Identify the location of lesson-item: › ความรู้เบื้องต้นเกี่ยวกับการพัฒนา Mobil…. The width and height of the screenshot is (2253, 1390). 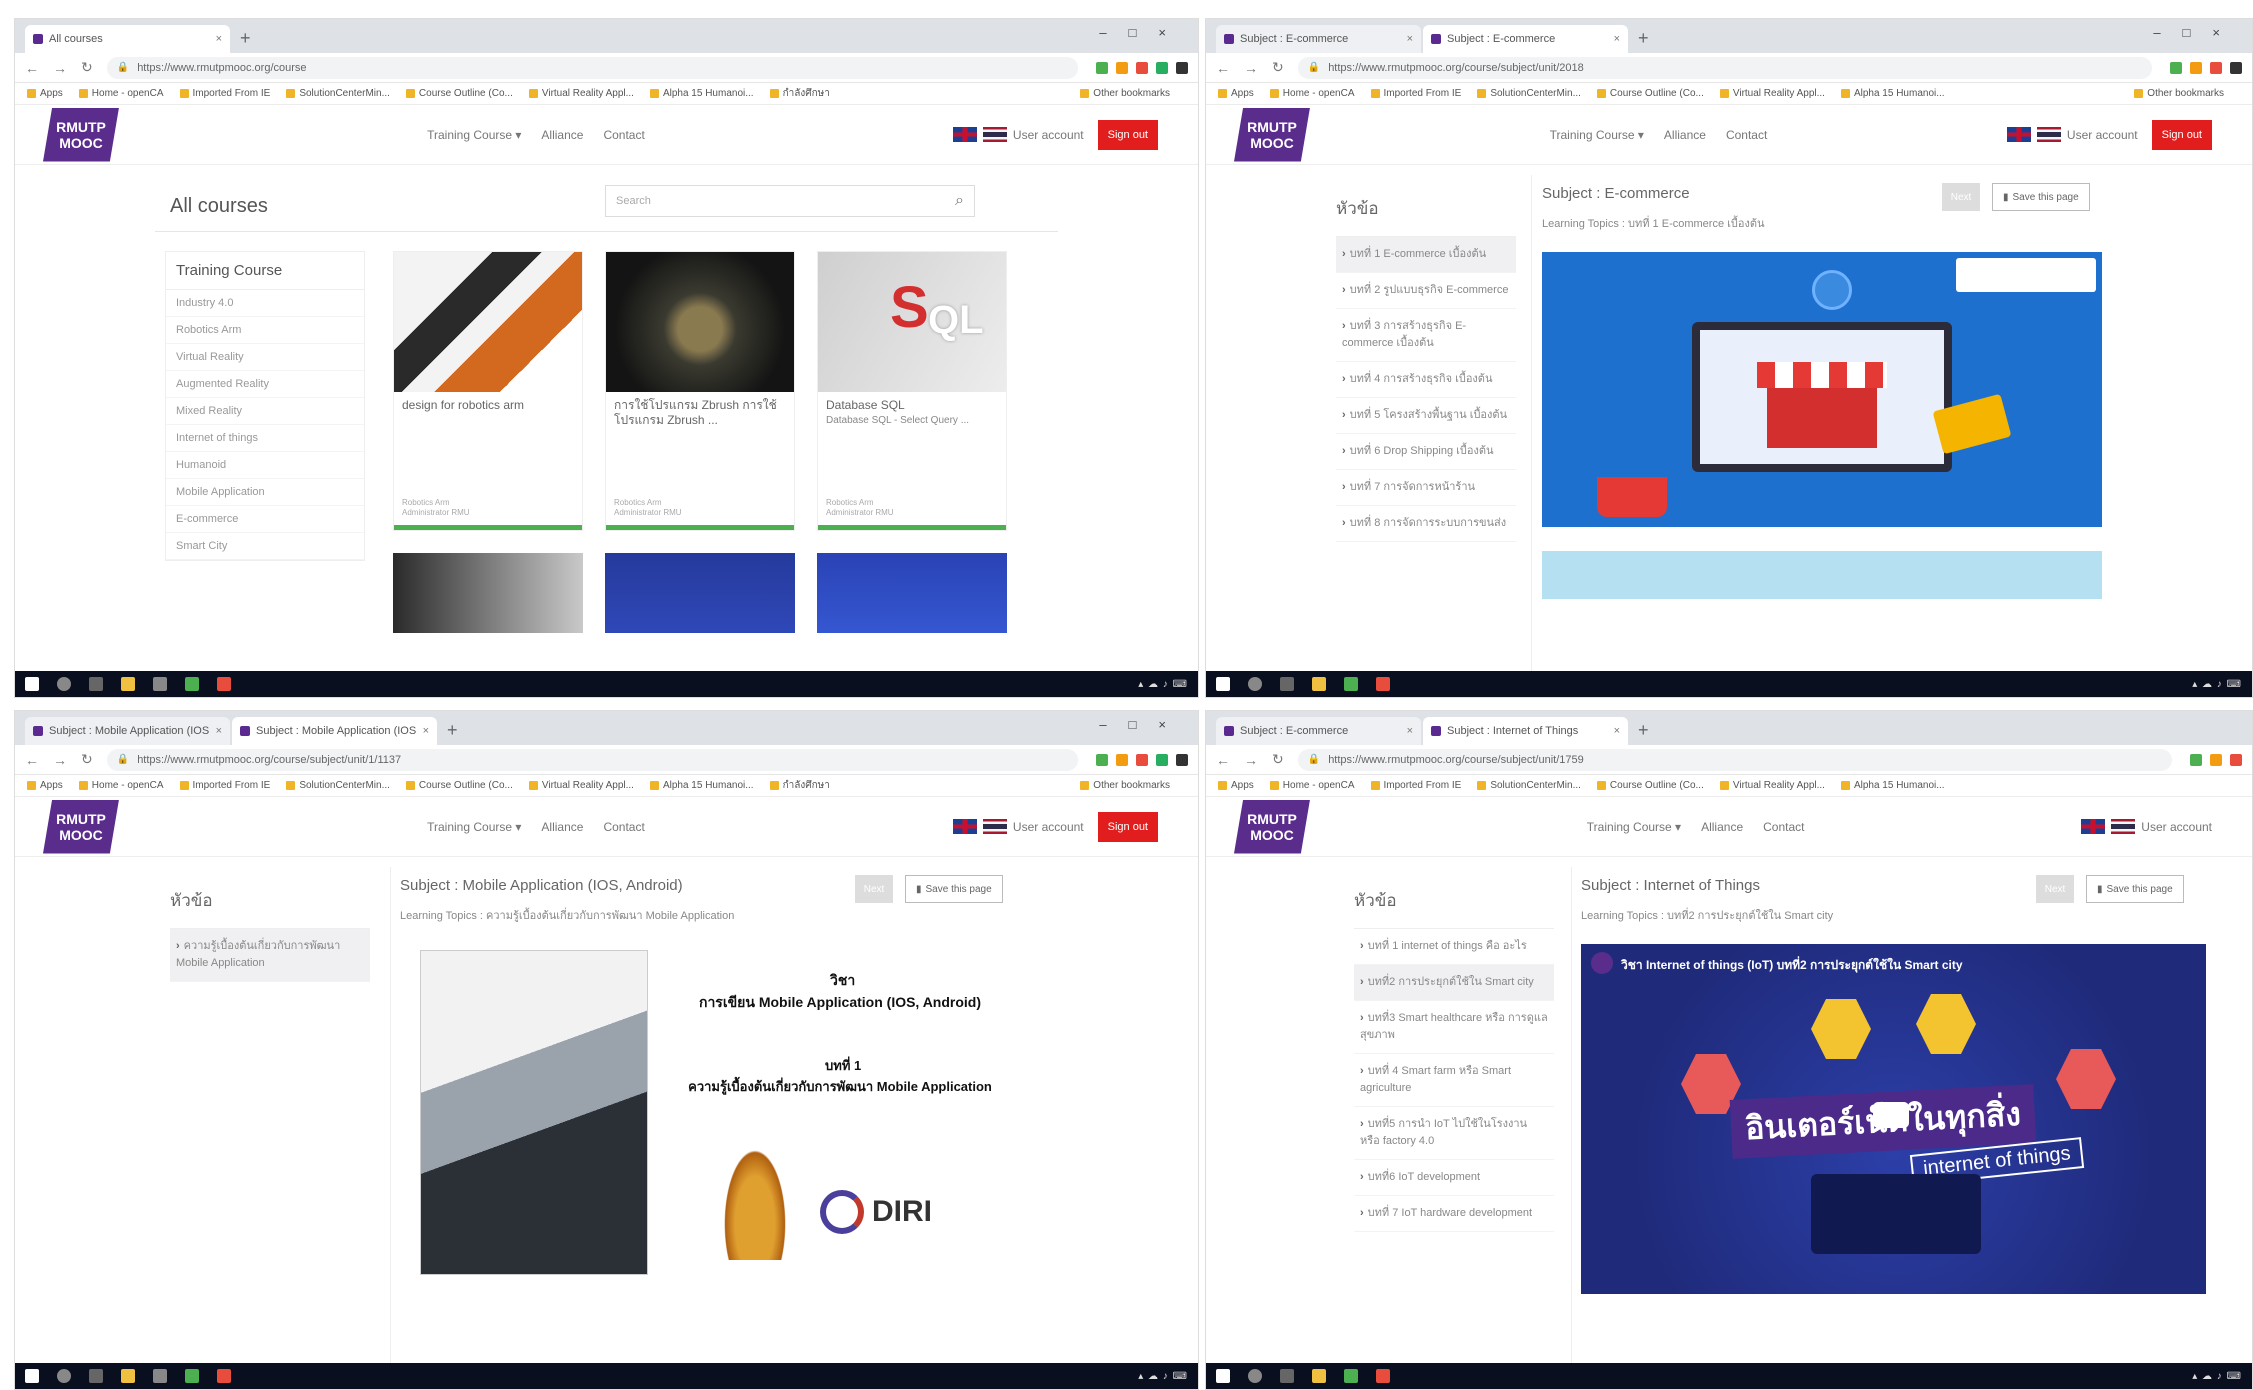
(270, 955).